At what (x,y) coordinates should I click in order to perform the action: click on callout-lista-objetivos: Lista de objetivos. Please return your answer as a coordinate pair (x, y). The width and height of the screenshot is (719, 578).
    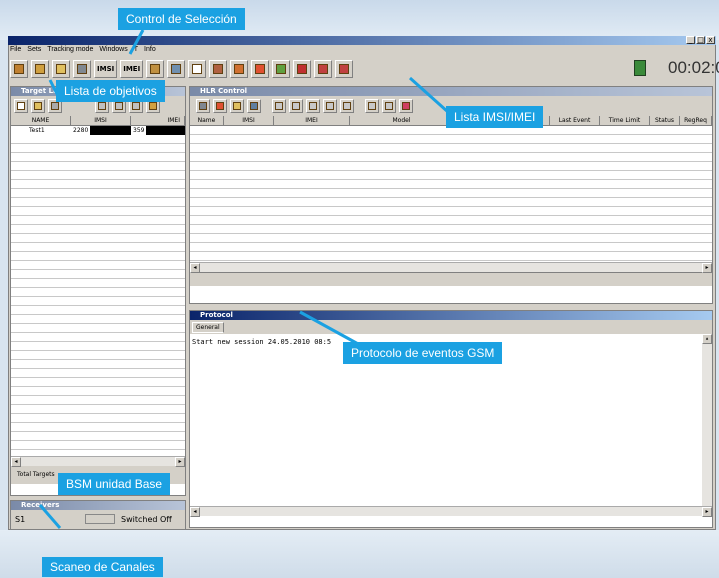
    Looking at the image, I should click on (110, 91).